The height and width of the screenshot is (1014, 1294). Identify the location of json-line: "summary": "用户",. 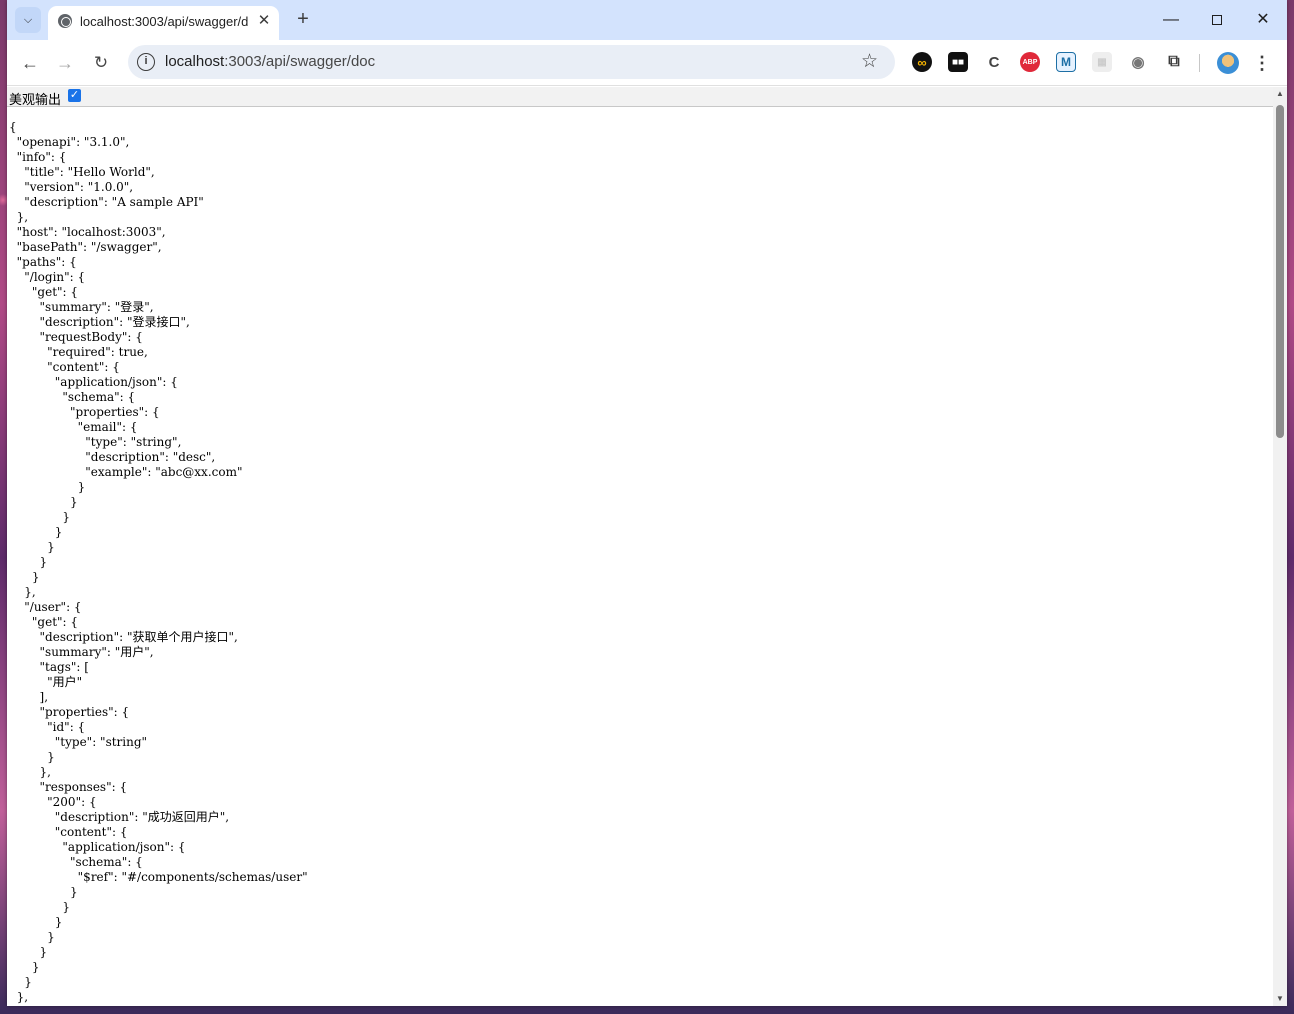
(81, 652).